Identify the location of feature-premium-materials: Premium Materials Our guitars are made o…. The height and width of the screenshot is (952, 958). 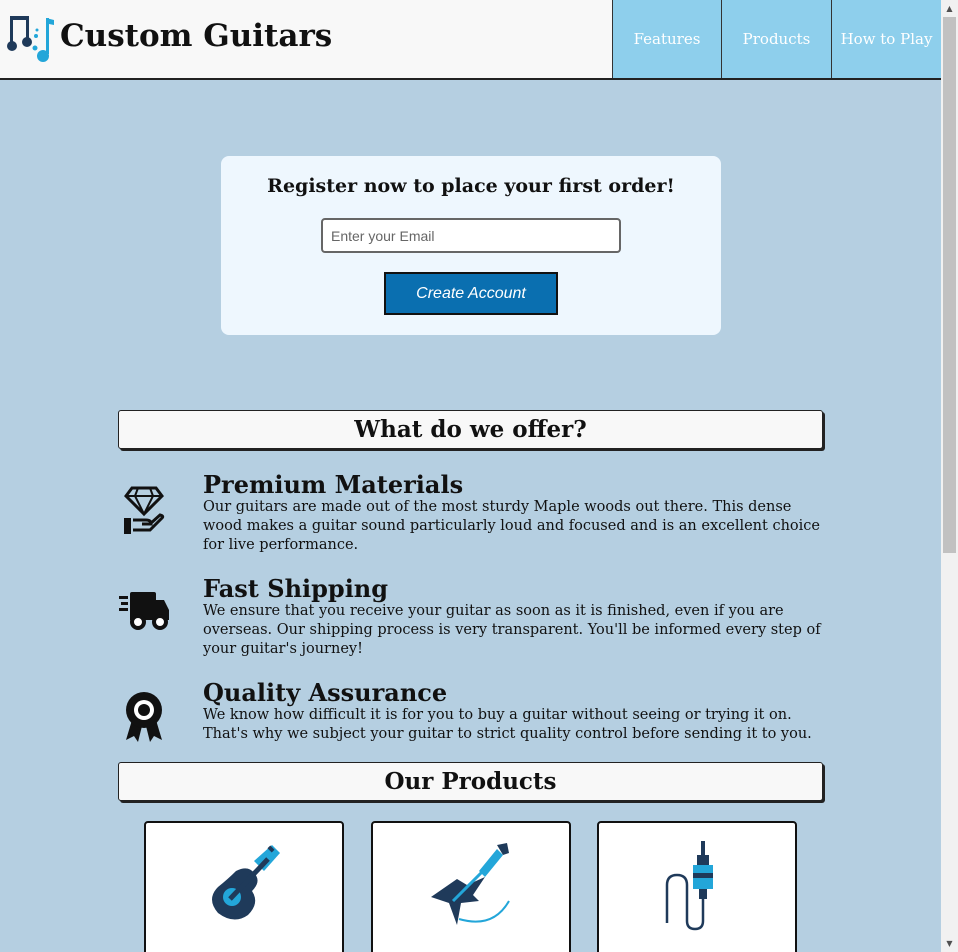
(470, 515).